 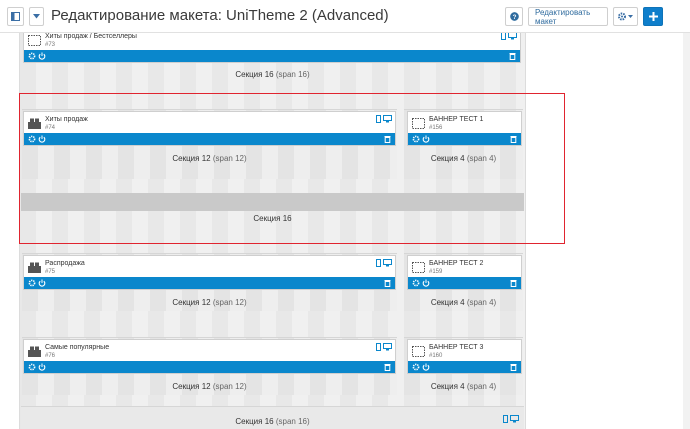 I want to click on chevron-down-icon, so click(x=36, y=16).